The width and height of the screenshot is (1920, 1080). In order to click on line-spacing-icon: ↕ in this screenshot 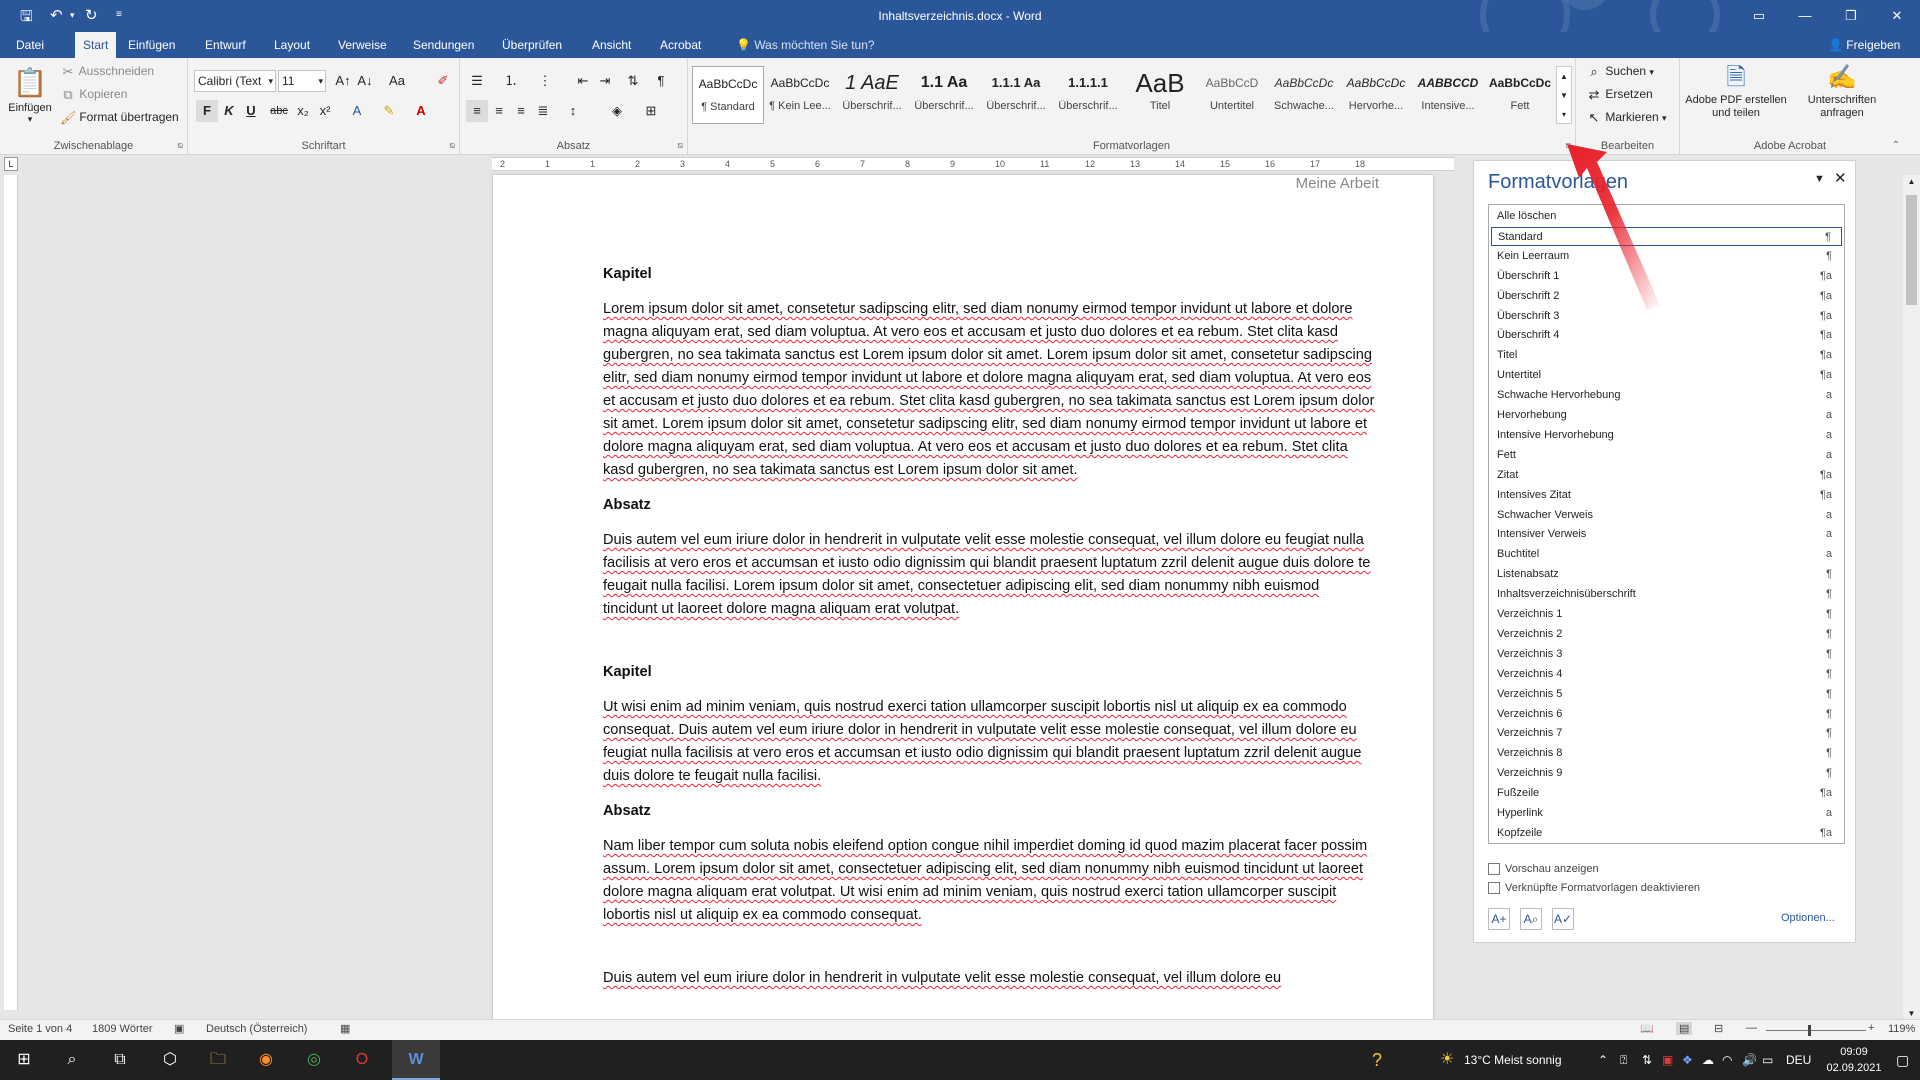, I will do `click(573, 111)`.